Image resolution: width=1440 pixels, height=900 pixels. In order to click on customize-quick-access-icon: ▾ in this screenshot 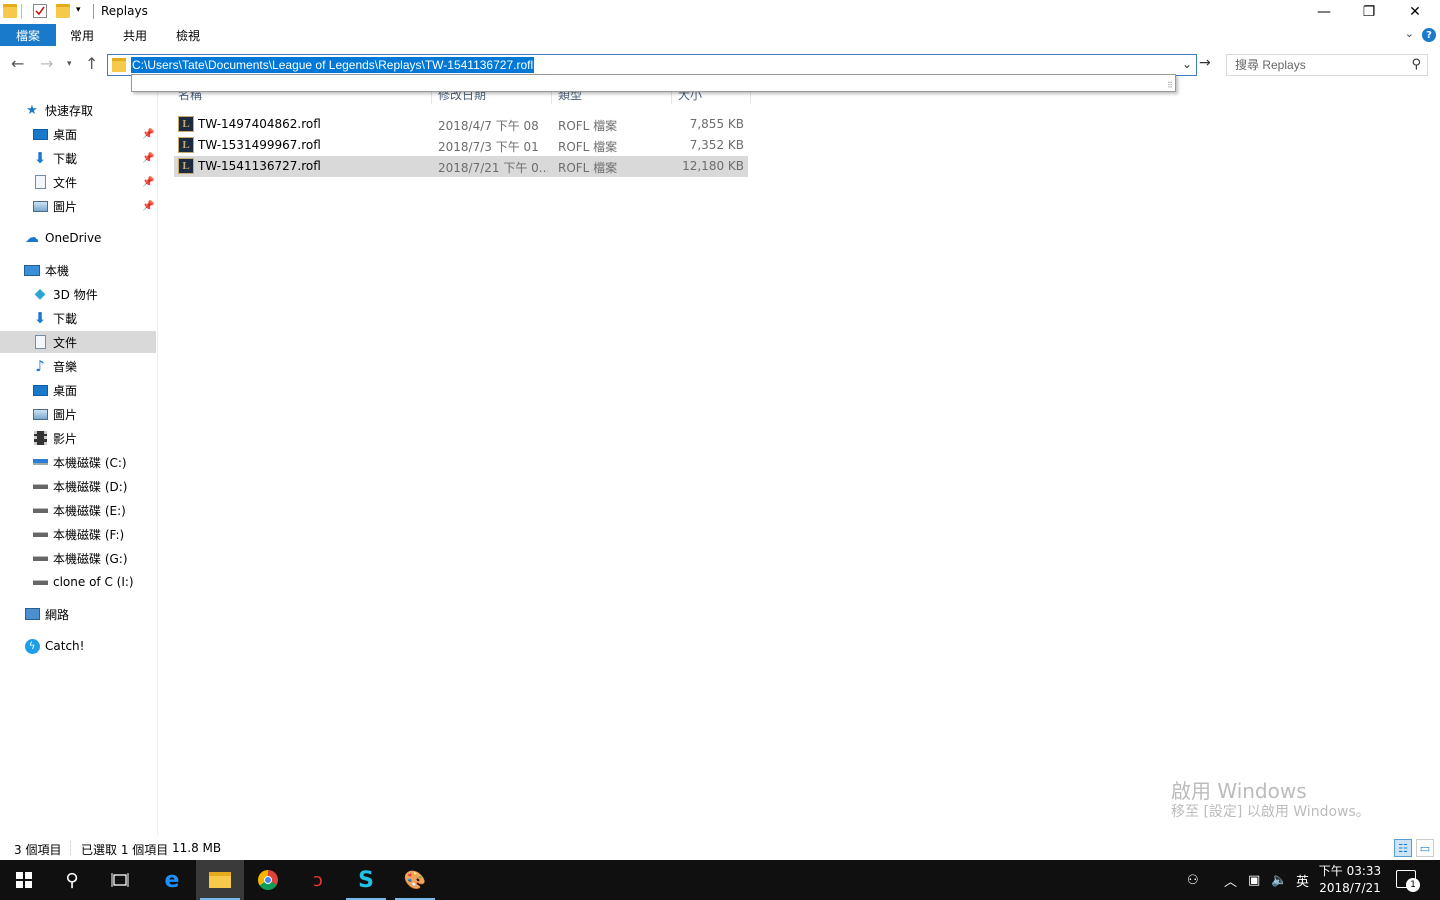, I will do `click(78, 10)`.